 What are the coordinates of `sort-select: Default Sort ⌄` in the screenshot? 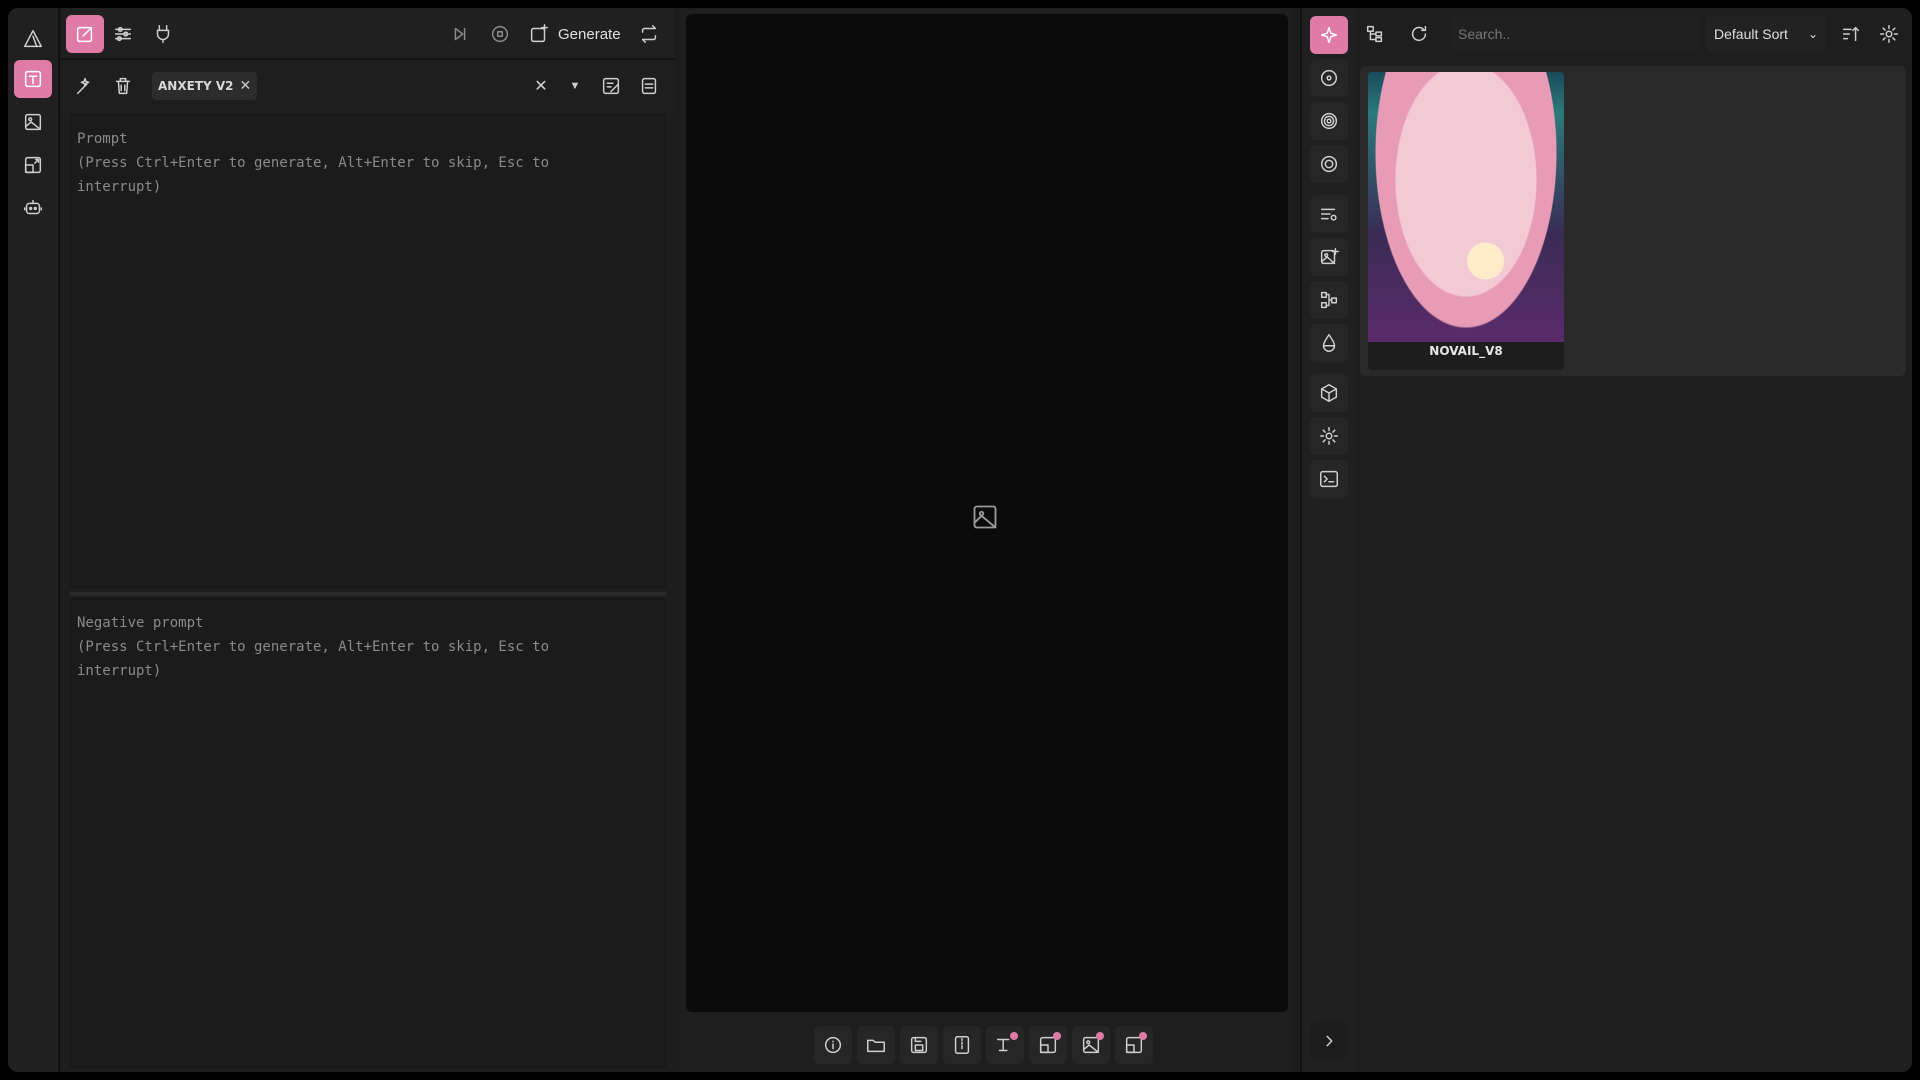 It's located at (1766, 34).